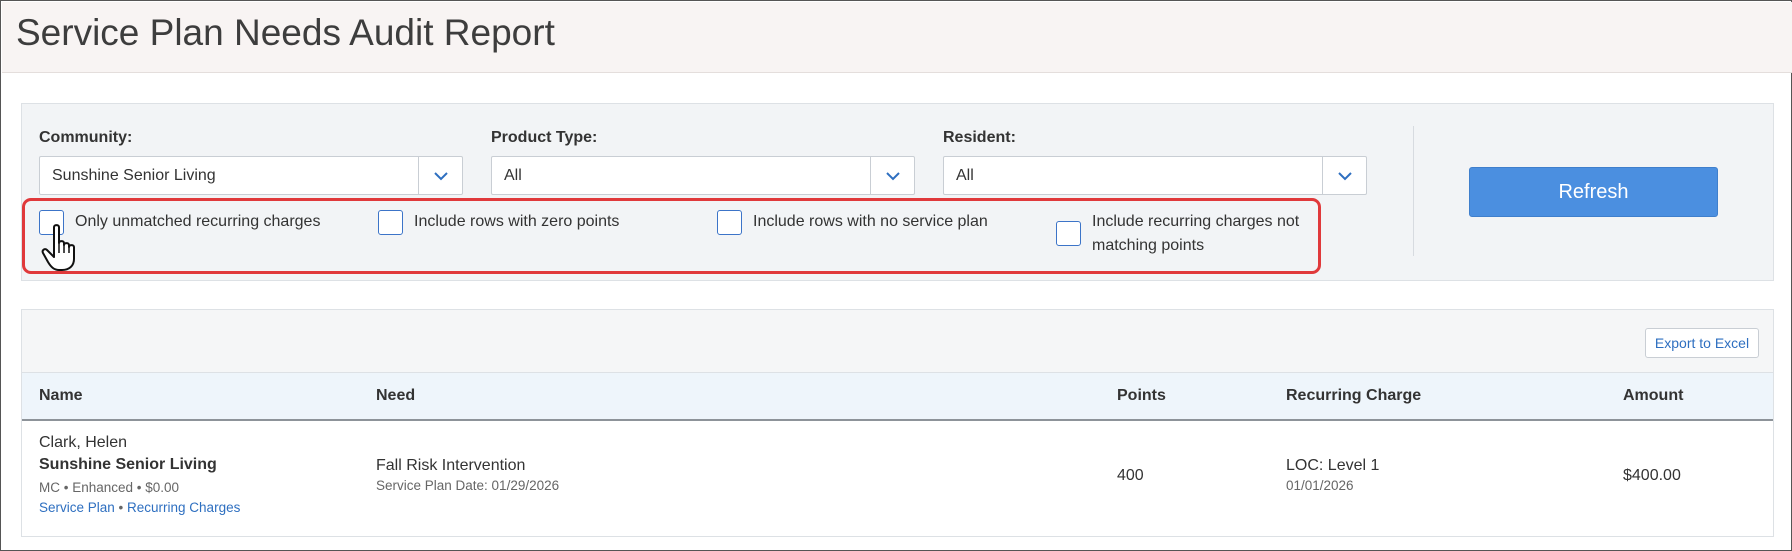  Describe the element at coordinates (77, 507) in the screenshot. I see `service-plan-link: Service Plan` at that location.